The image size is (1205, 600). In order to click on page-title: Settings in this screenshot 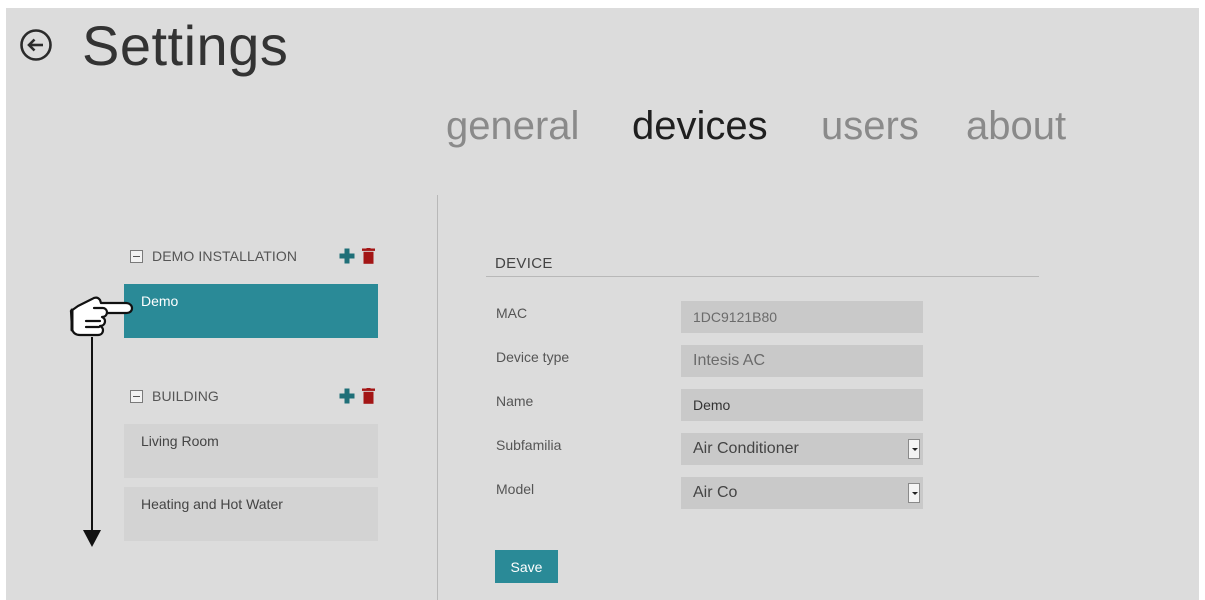, I will do `click(185, 45)`.